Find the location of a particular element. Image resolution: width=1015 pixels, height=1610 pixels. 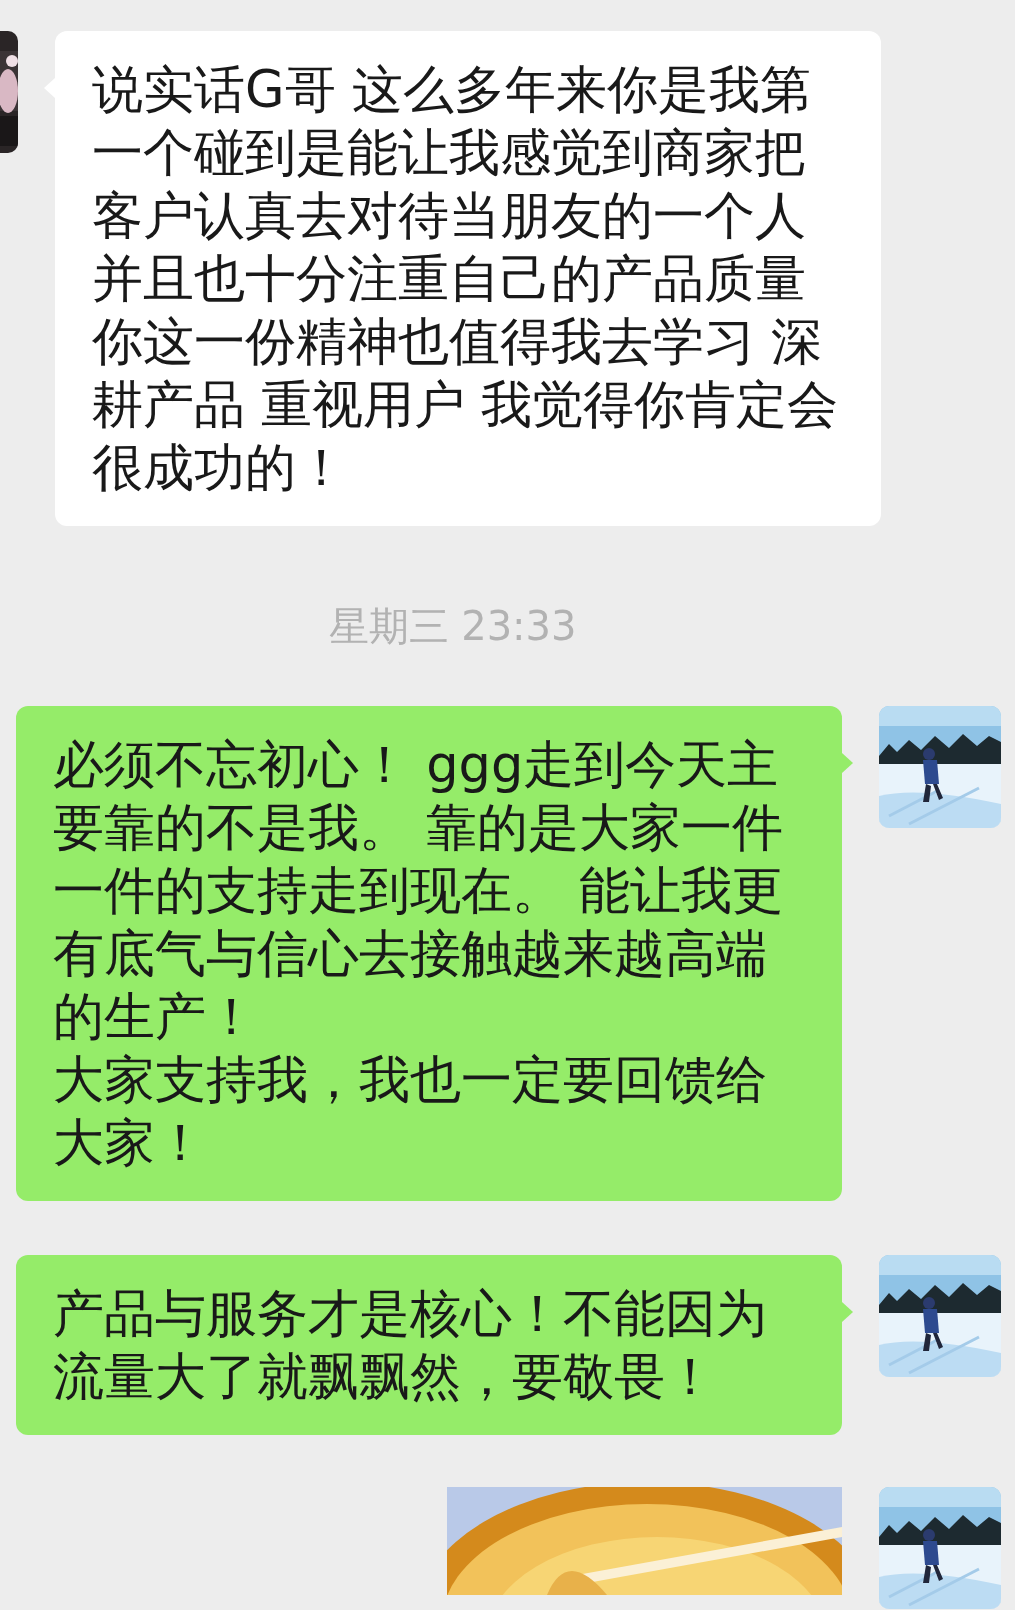

timestamp: 星期三 23:33 is located at coordinates (452, 626).